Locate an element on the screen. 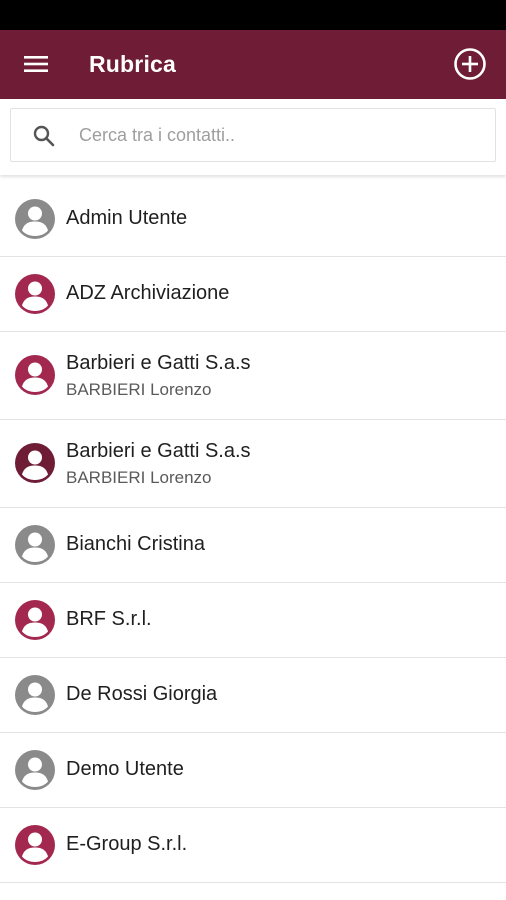 The image size is (506, 900). contact-name: Admin Utente is located at coordinates (127, 218).